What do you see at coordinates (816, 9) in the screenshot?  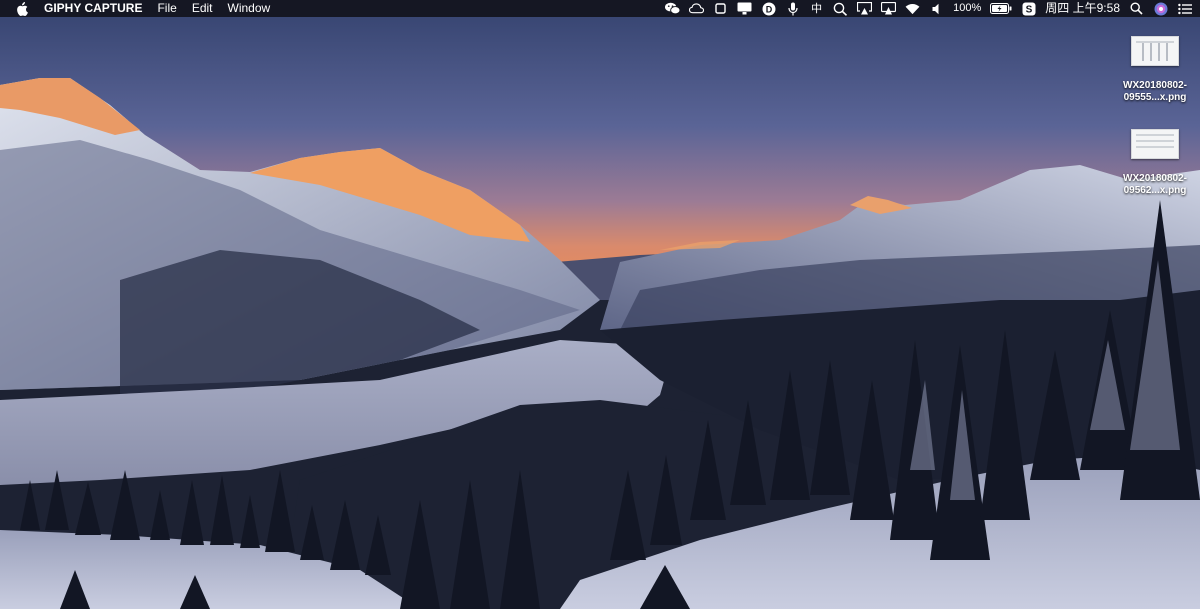 I see `input-method-icon: 中` at bounding box center [816, 9].